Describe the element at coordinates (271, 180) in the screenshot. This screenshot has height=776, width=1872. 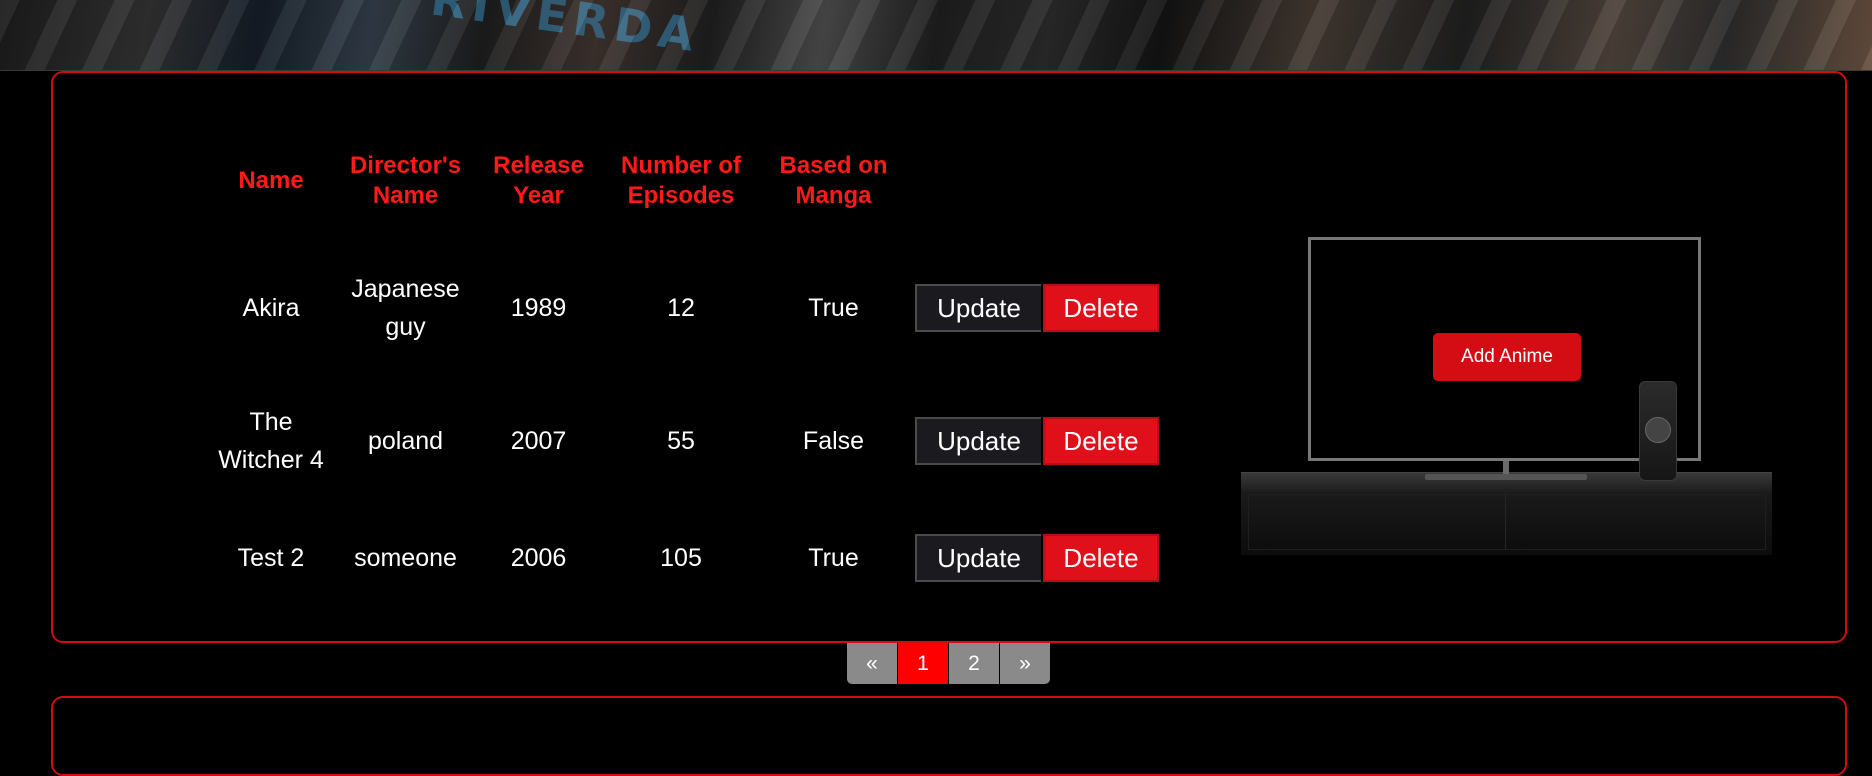
I see `header-name: Name` at that location.